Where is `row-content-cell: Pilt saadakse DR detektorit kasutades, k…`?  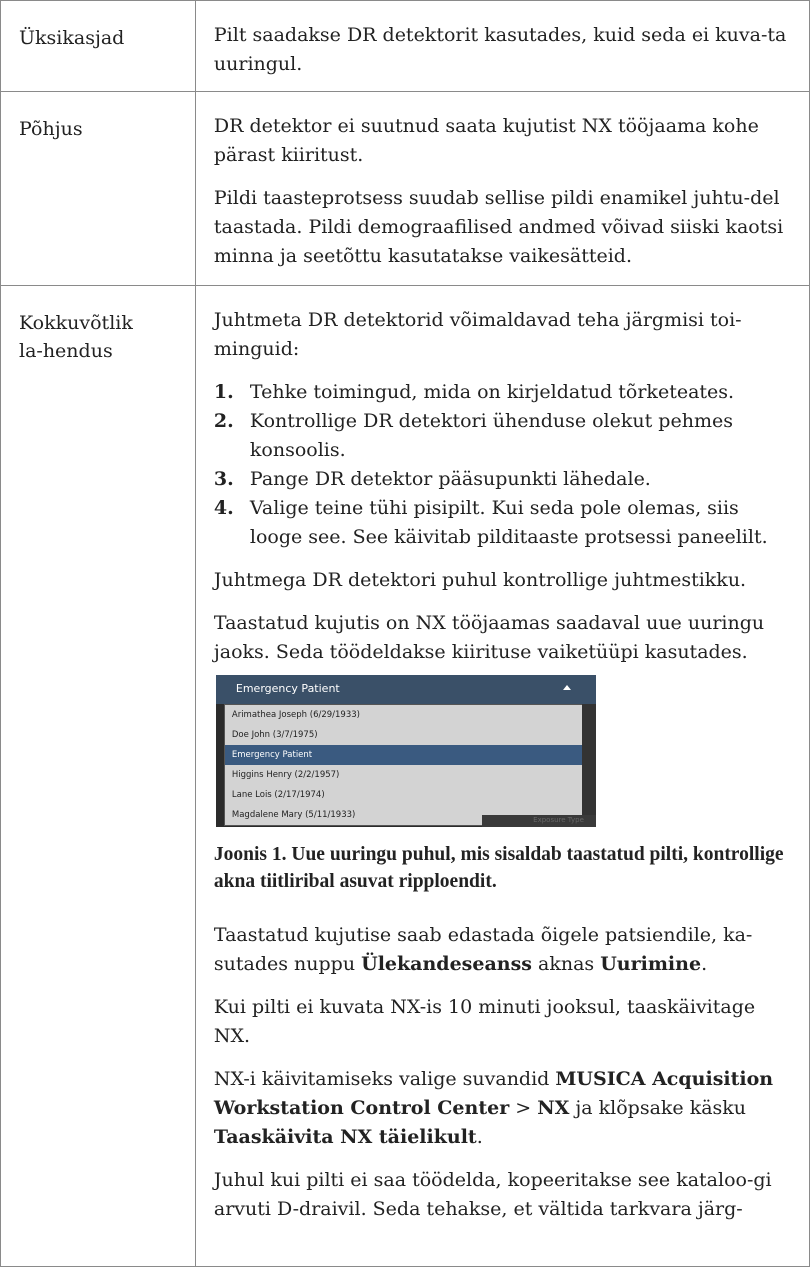
row-content-cell: Pilt saadakse DR detektorit kasutades, k… is located at coordinates (502, 46).